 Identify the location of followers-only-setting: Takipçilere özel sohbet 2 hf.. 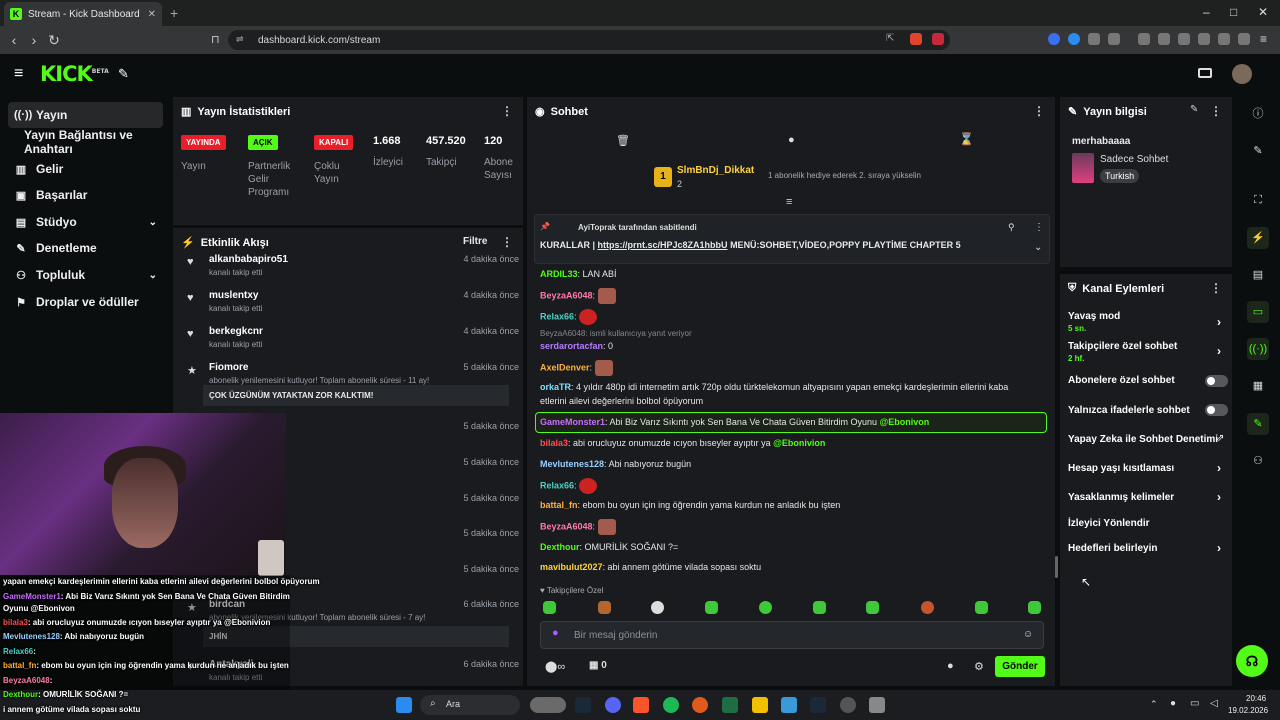
(1122, 352).